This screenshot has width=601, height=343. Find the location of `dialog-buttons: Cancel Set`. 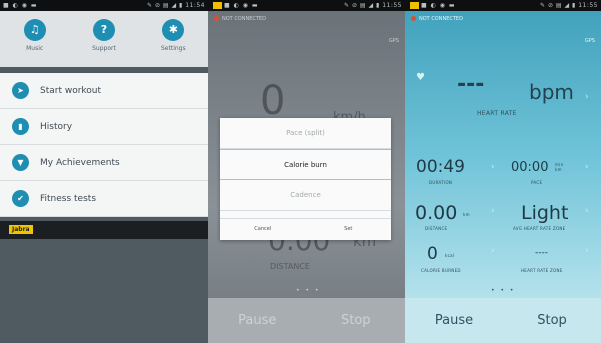

dialog-buttons: Cancel Set is located at coordinates (305, 229).